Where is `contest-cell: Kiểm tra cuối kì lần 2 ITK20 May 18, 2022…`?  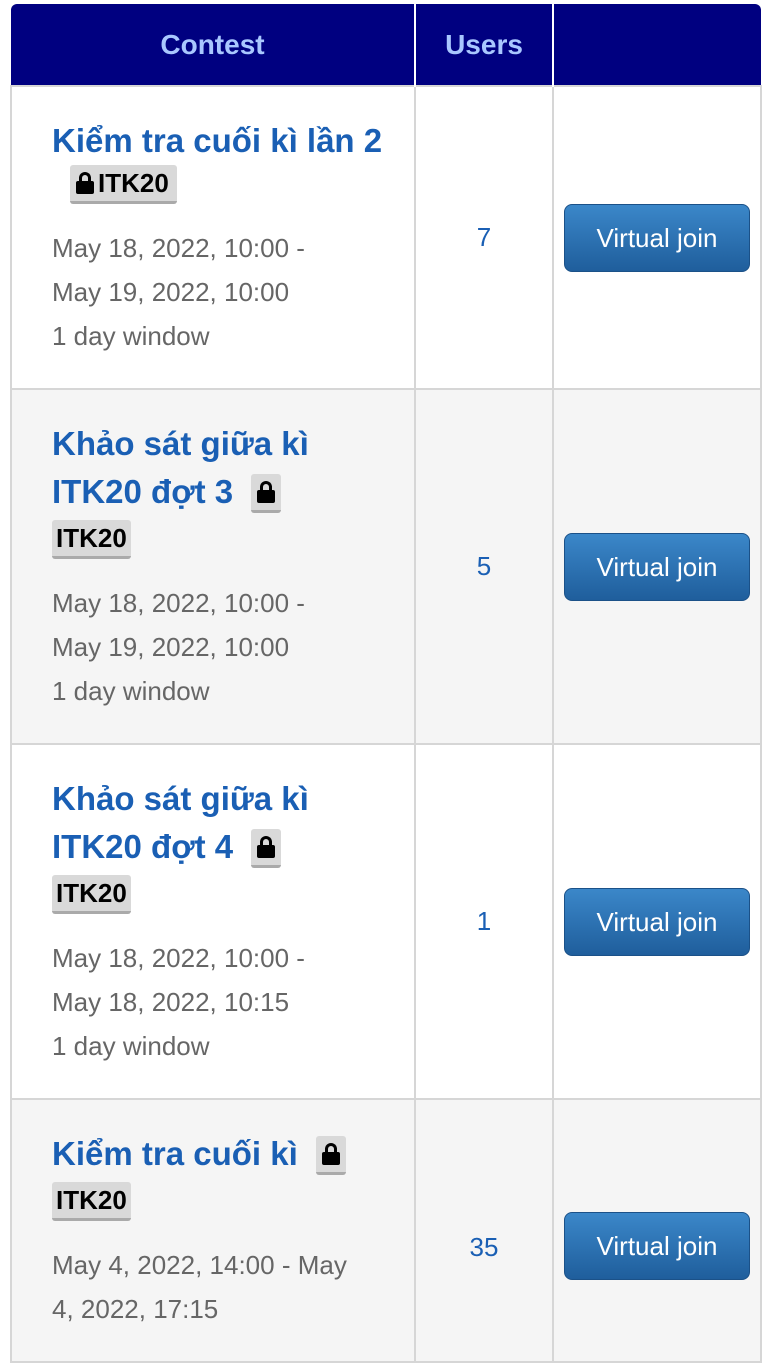 contest-cell: Kiểm tra cuối kì lần 2 ITK20 May 18, 2022… is located at coordinates (213, 237).